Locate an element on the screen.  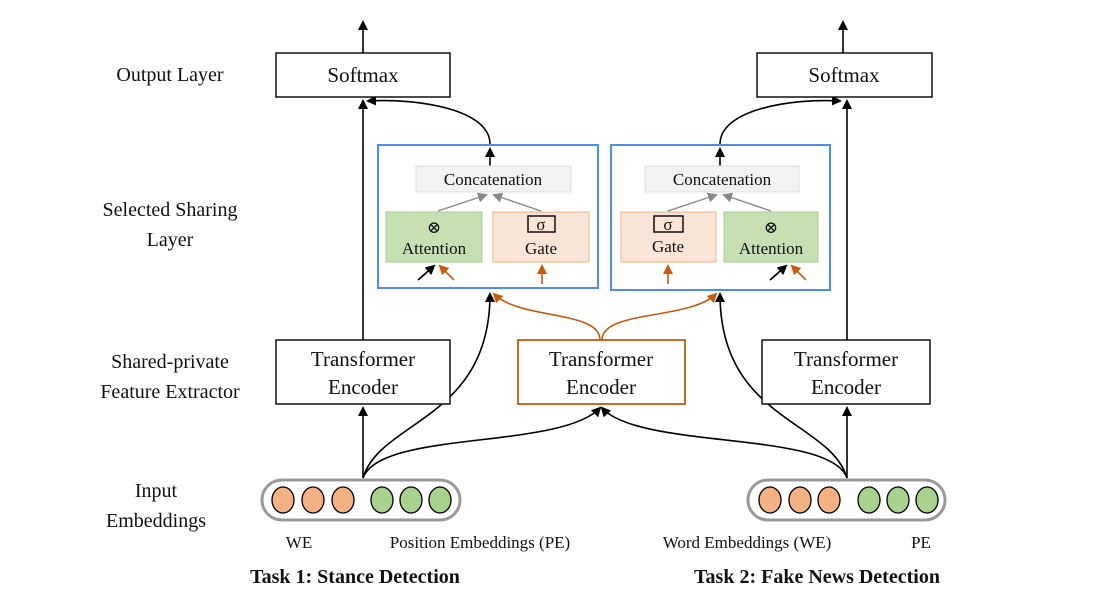
task2-title: Task 2: Fake News Detection is located at coordinates (817, 577).